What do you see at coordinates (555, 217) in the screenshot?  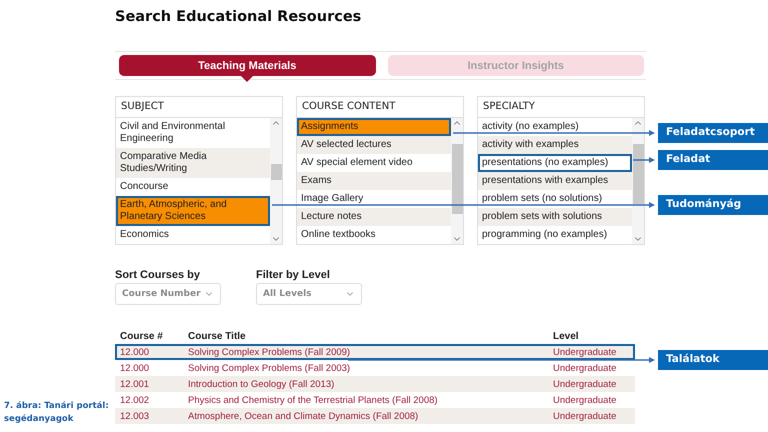 I see `list-item: problem sets with solutions` at bounding box center [555, 217].